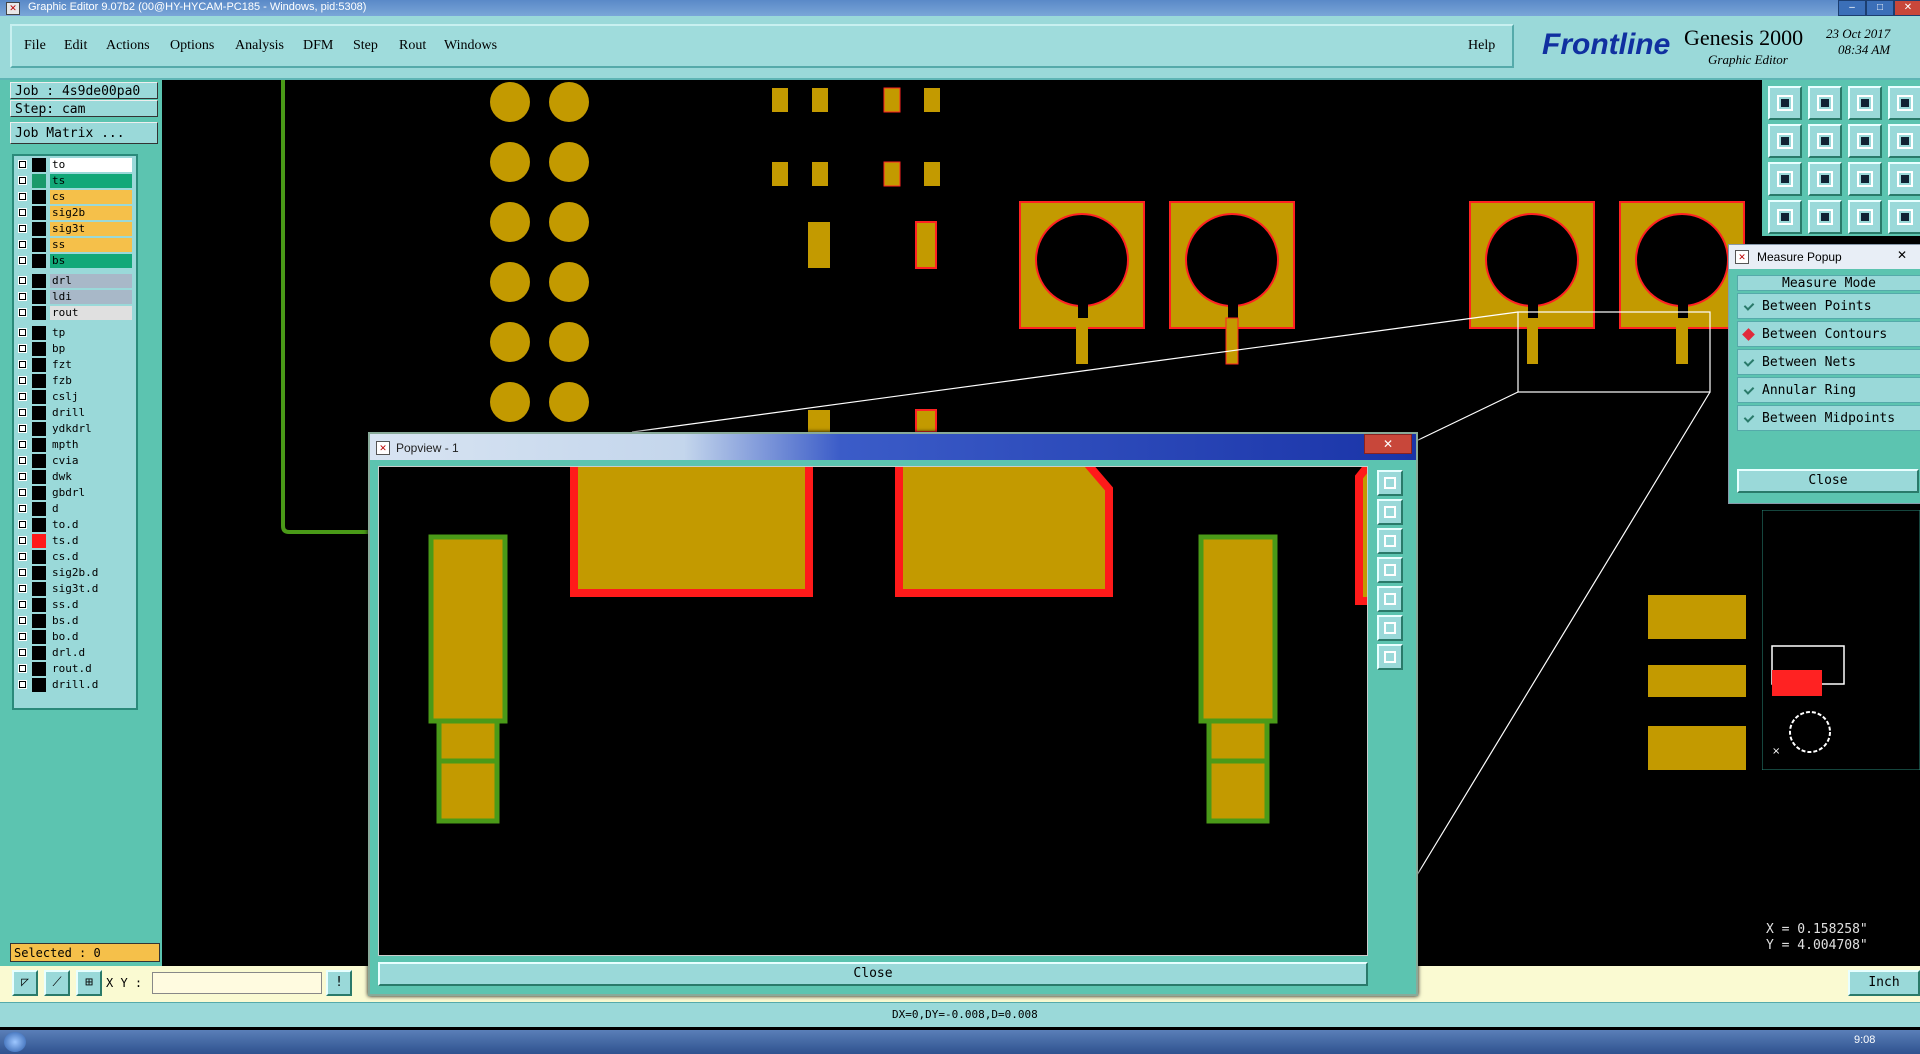 Image resolution: width=1920 pixels, height=1054 pixels. Describe the element at coordinates (412, 46) in the screenshot. I see `menu-rout: Rout` at that location.